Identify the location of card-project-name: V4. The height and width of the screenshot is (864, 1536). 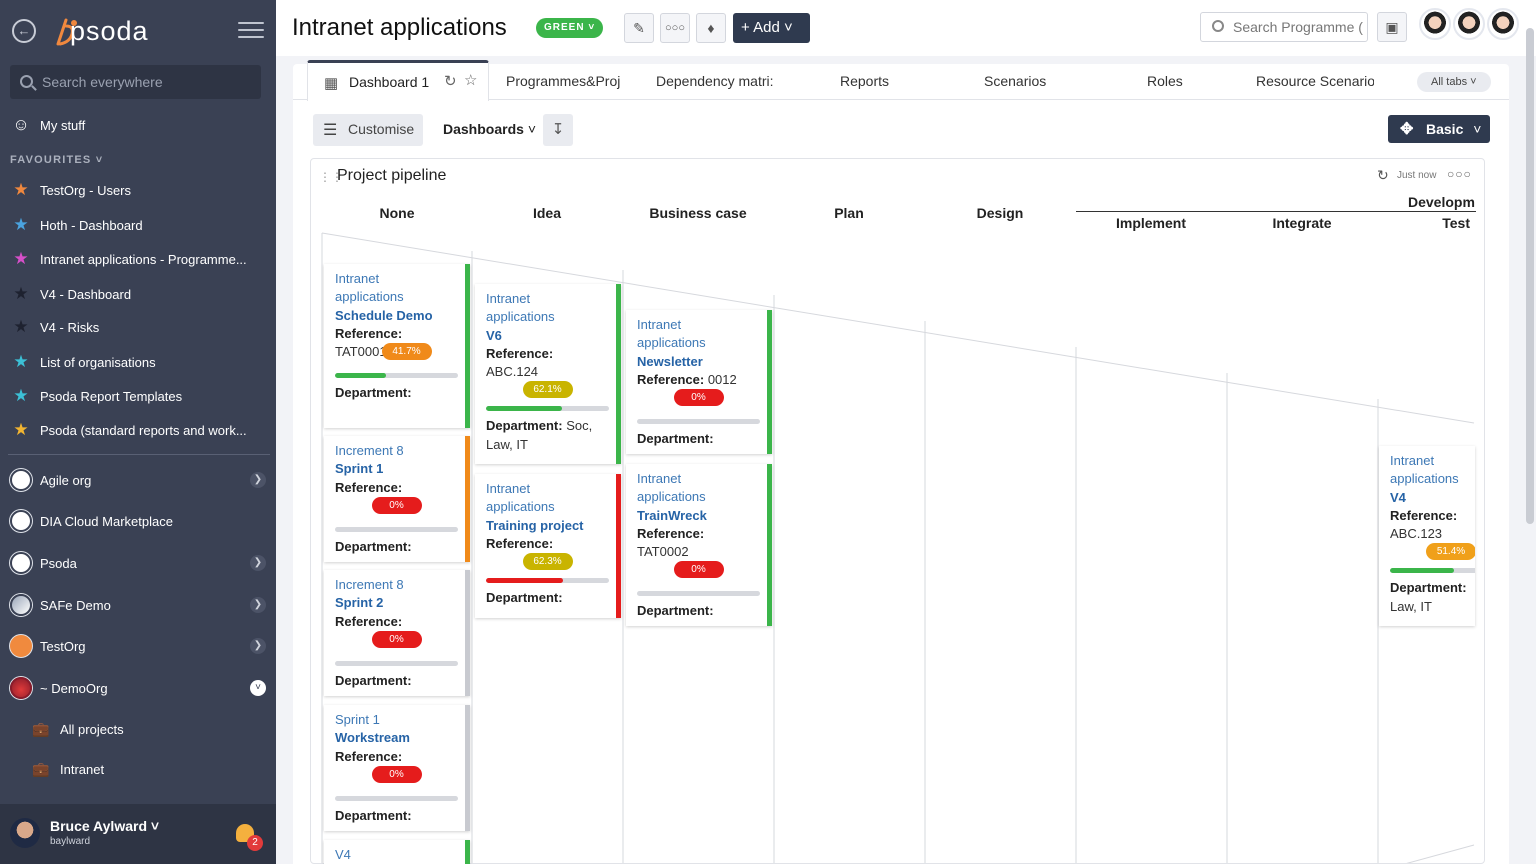
(1432, 498).